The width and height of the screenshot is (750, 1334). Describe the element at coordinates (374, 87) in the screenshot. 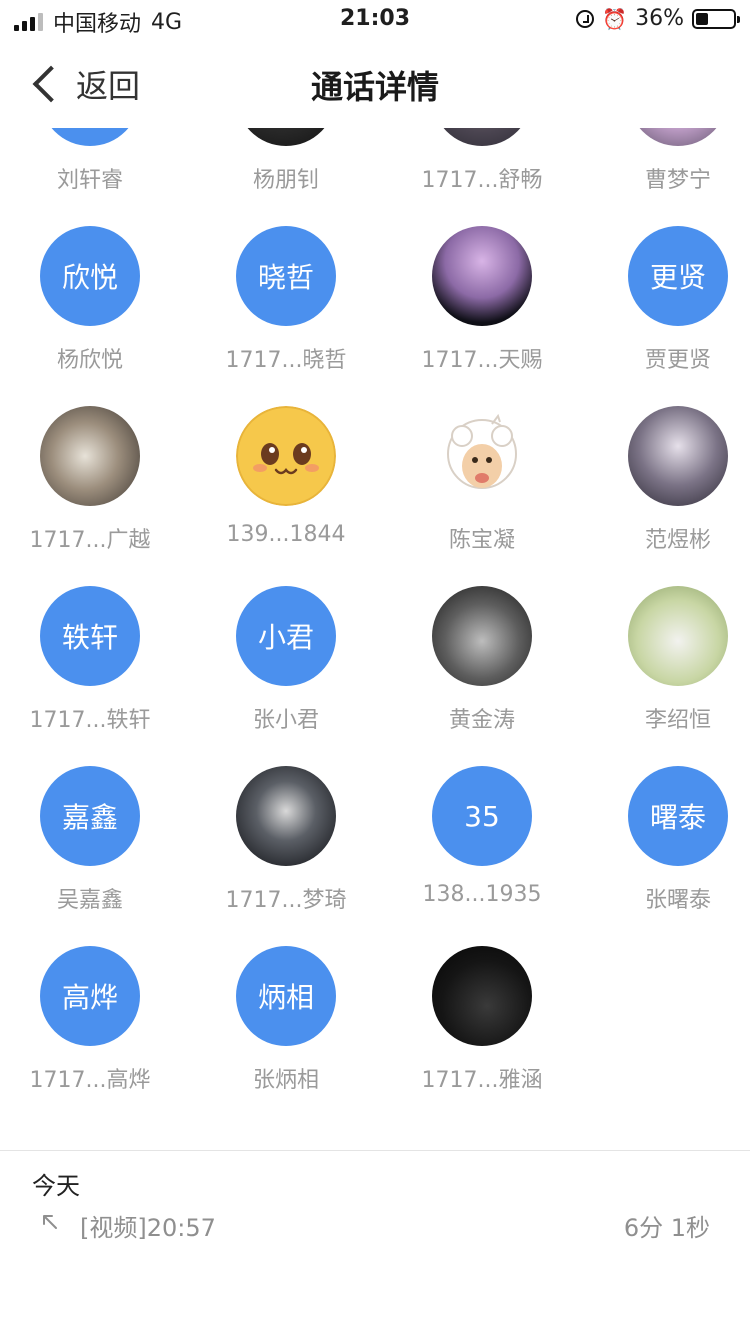

I see `page-title: 通话详情` at that location.